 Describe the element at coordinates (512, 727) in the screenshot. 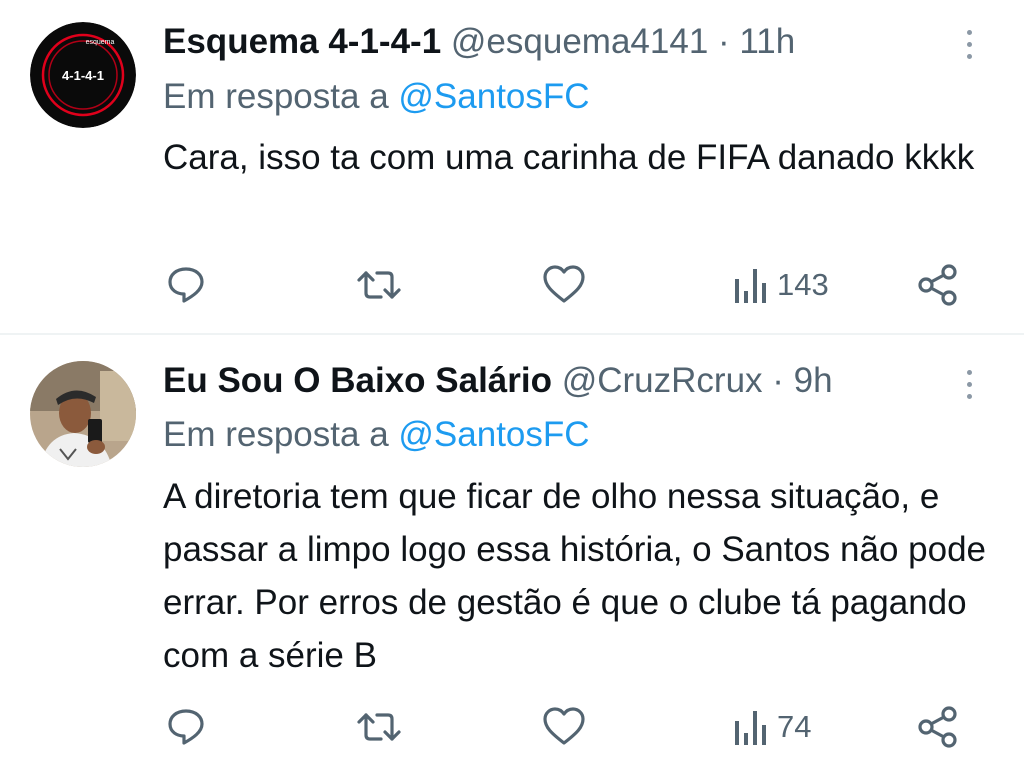

I see `action-bar: 74` at that location.